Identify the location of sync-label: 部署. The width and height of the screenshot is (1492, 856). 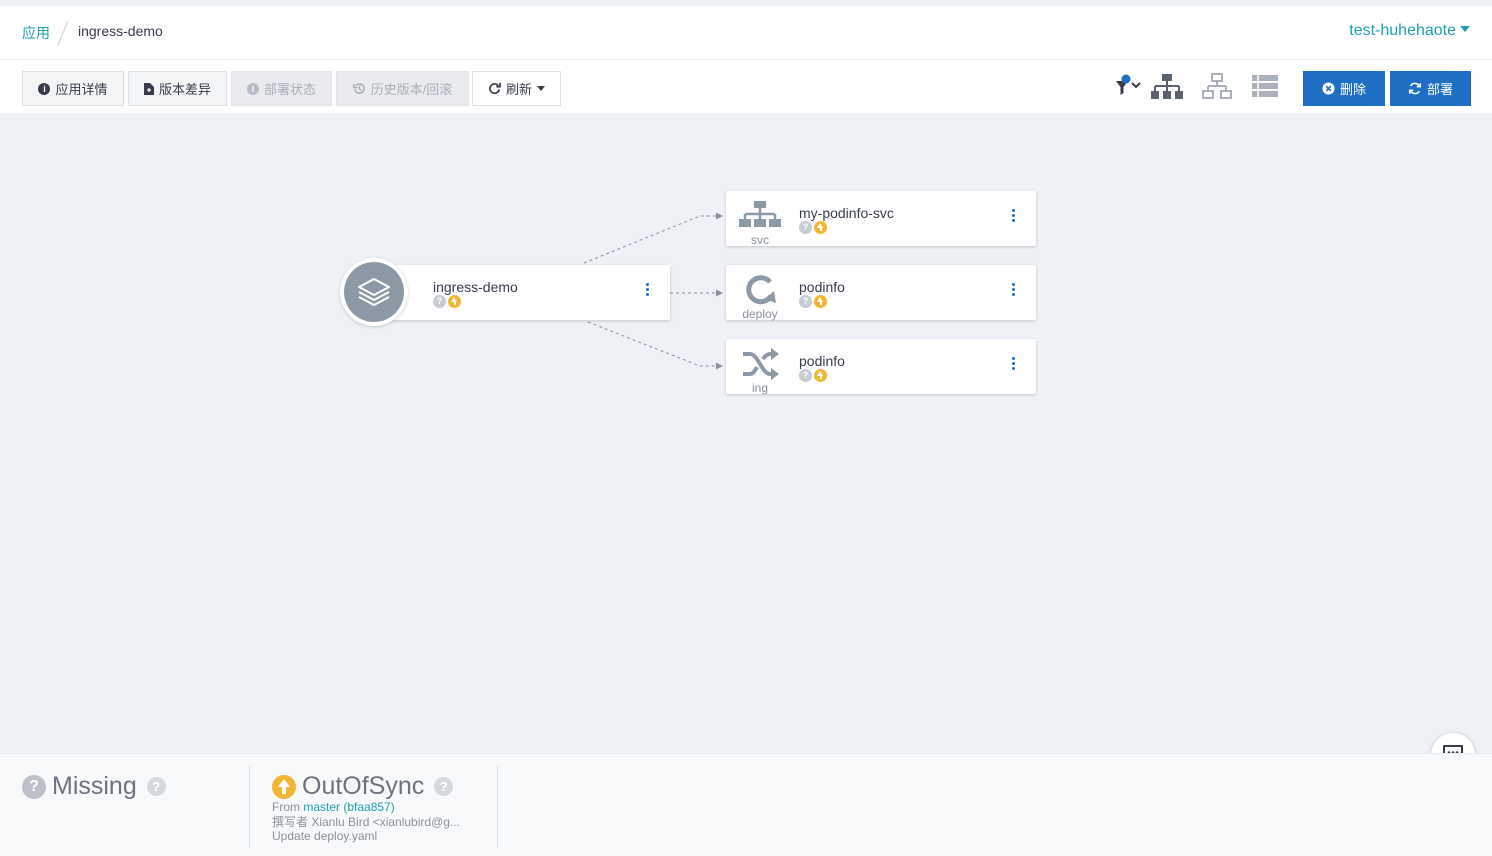
(1439, 89).